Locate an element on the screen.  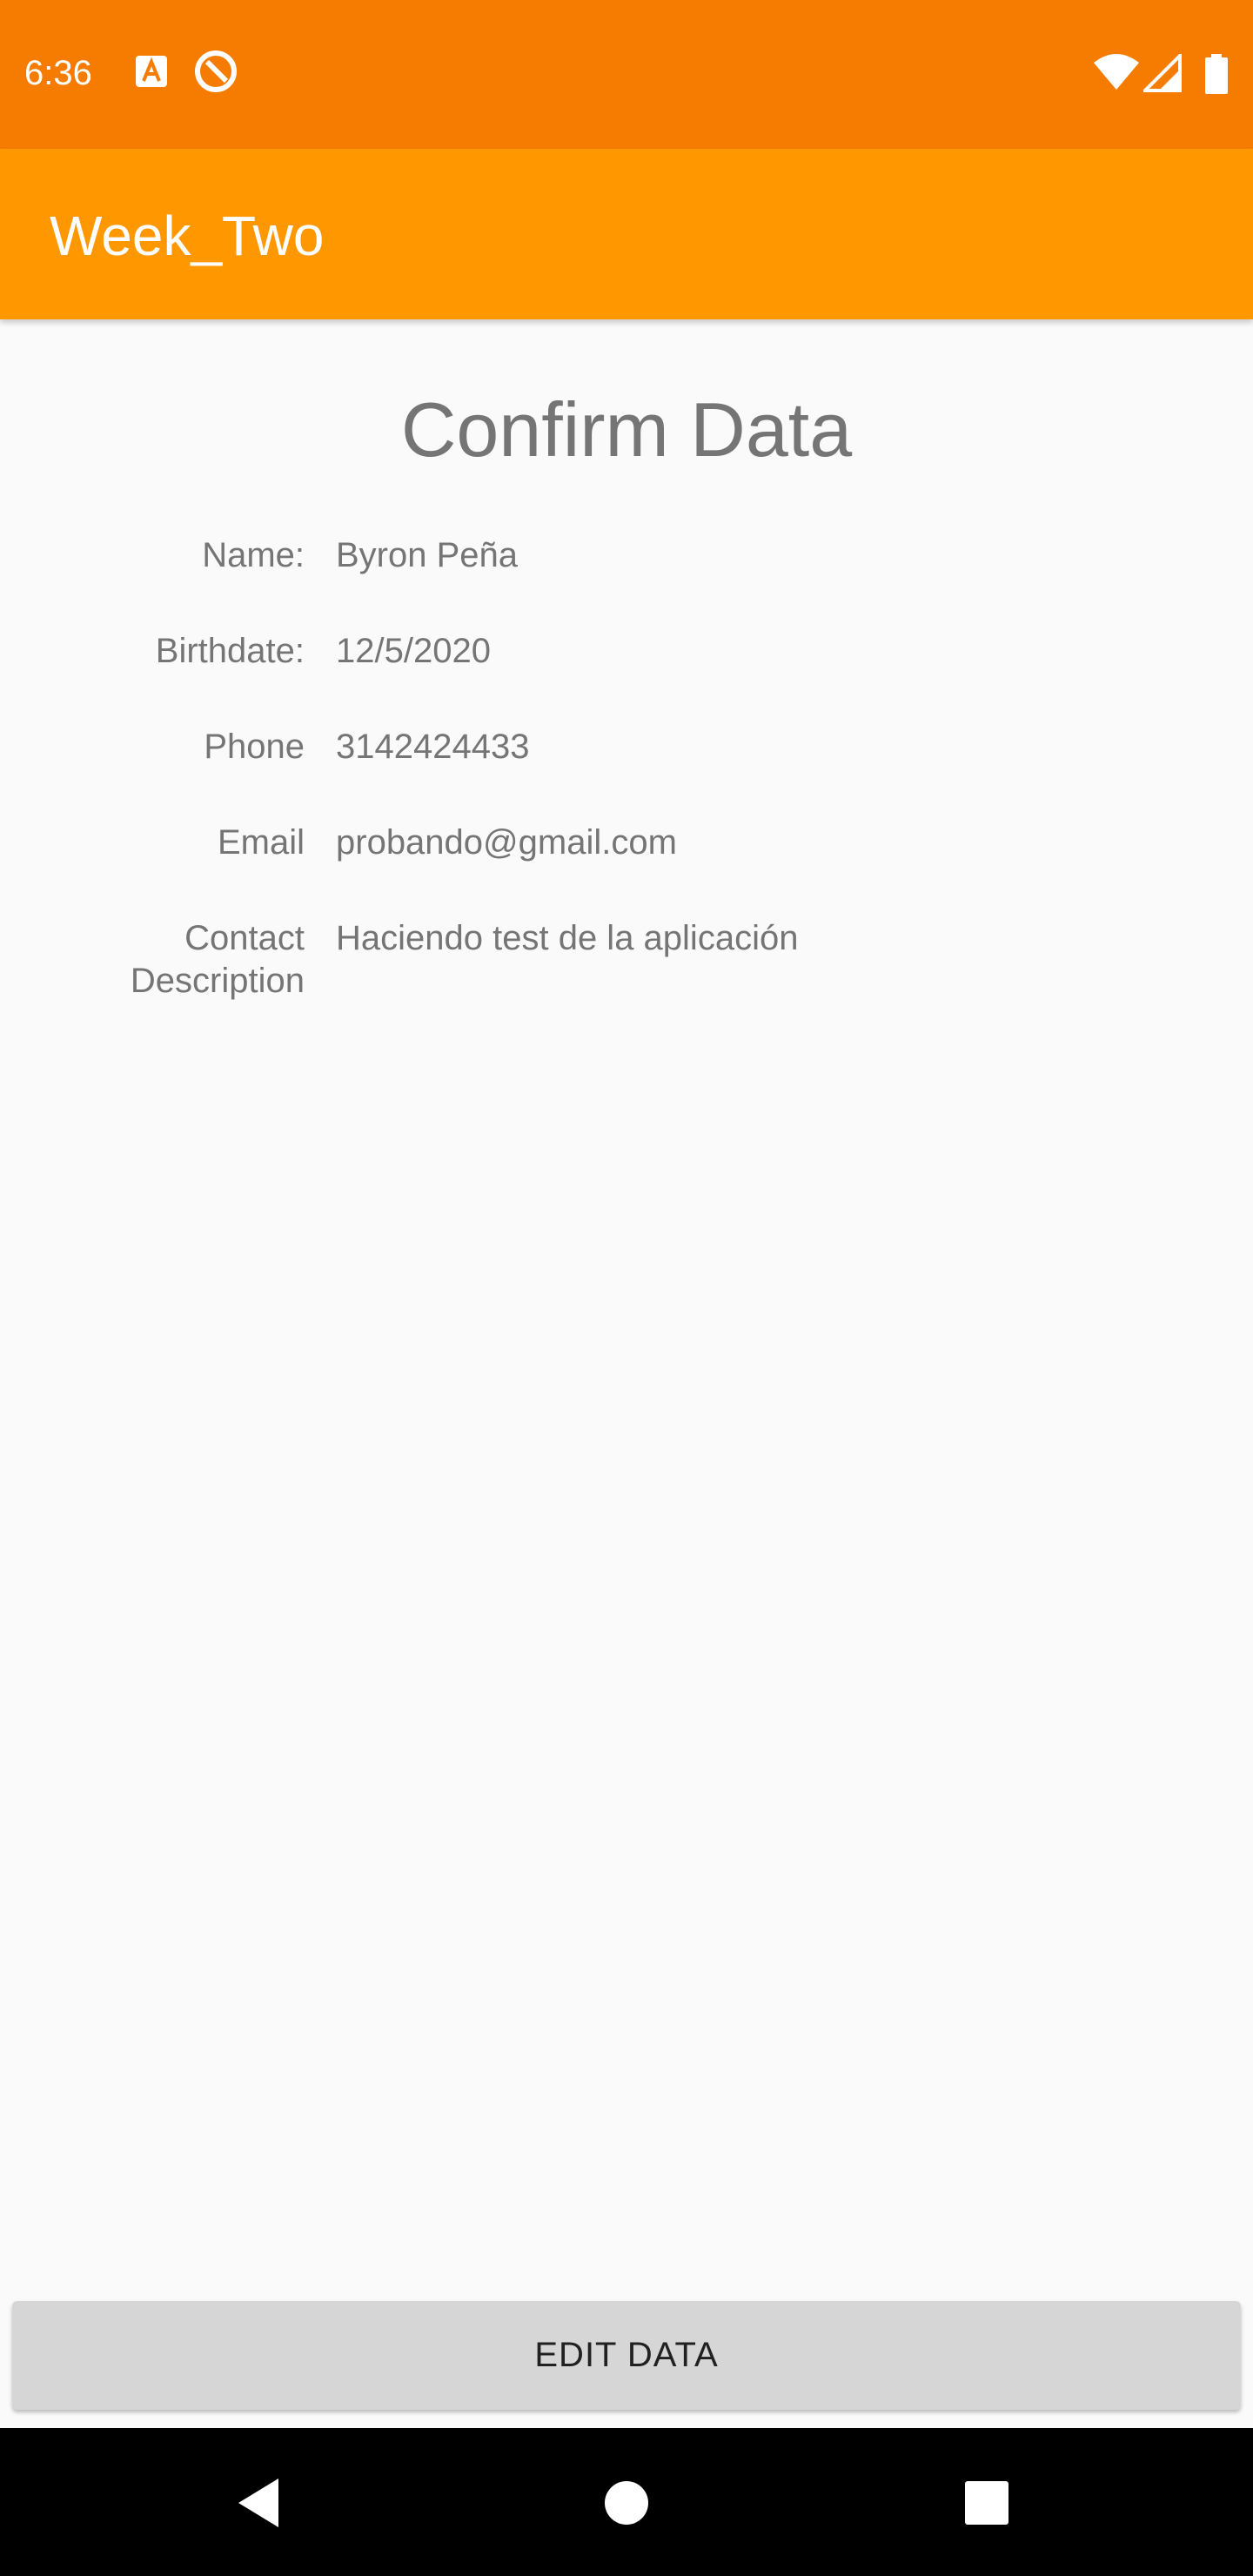
email-value: probando@gmail.com is located at coordinates (507, 843).